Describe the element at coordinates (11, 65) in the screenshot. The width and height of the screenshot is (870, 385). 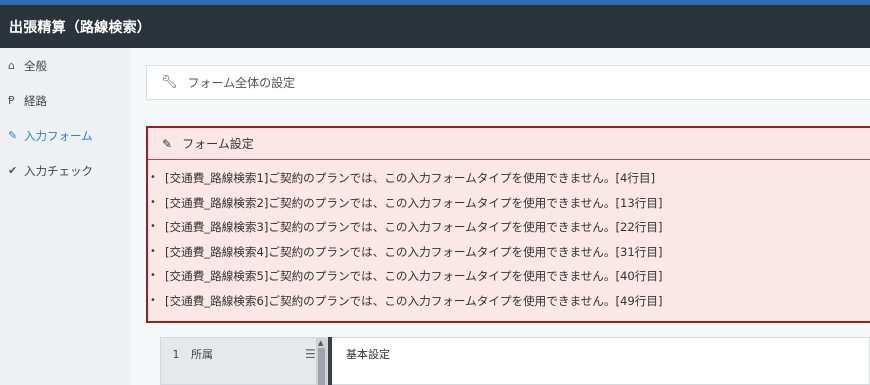
I see `home-icon: ⌂` at that location.